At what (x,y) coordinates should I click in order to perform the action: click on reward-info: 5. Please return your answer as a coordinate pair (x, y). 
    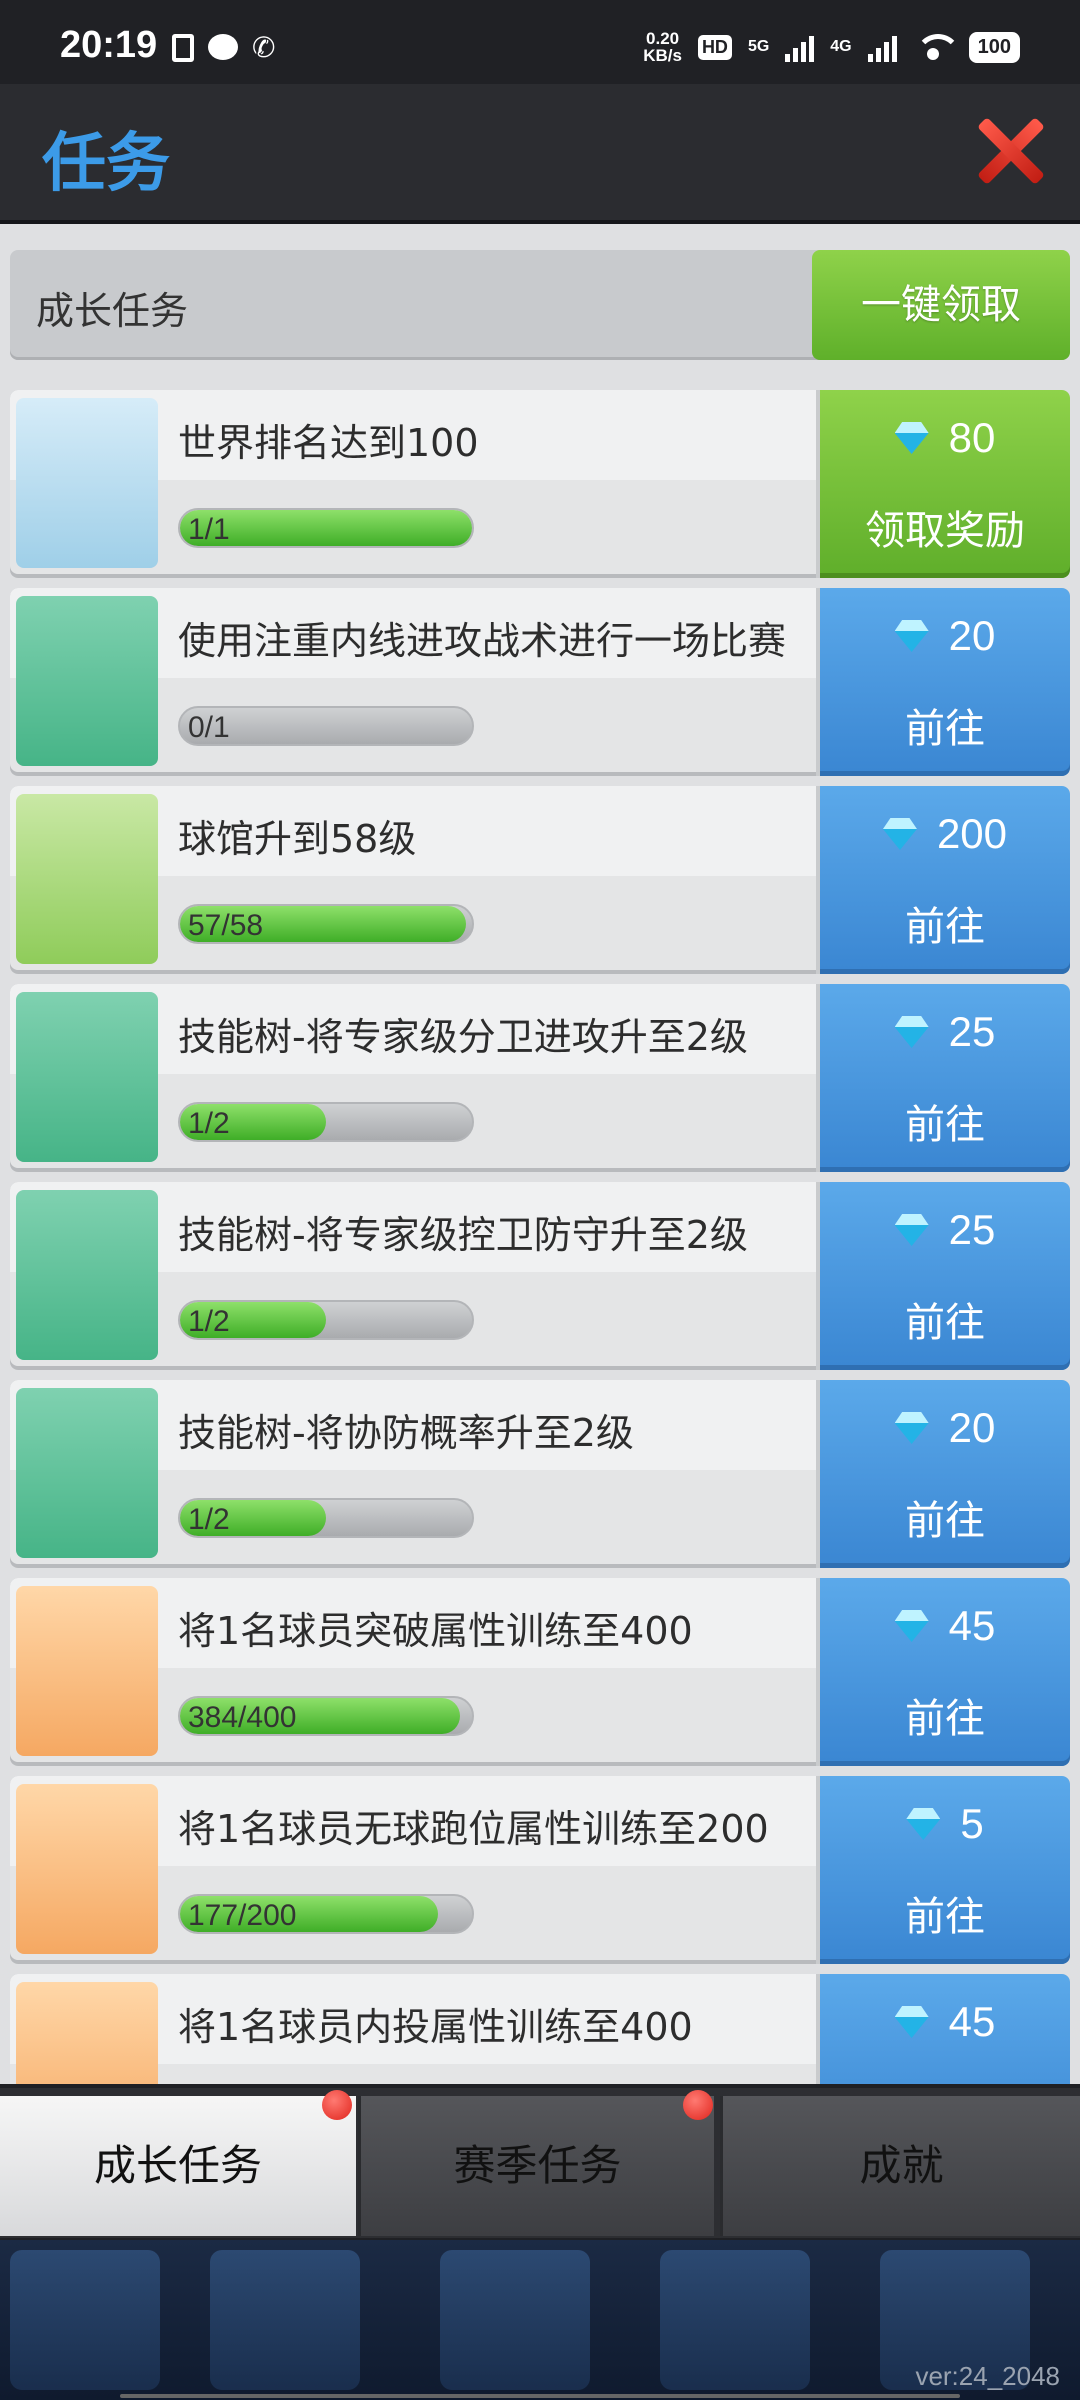
    Looking at the image, I should click on (945, 1824).